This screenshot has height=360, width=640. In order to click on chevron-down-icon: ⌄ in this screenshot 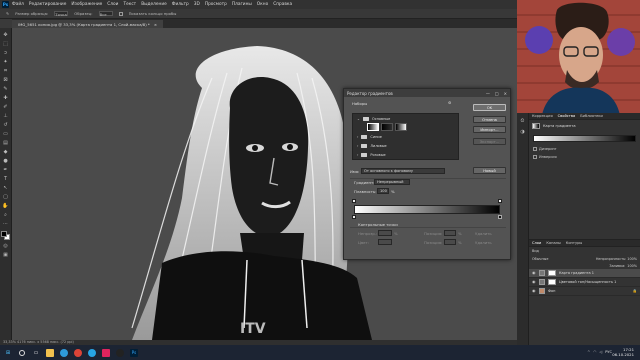, I will do `click(358, 119)`.